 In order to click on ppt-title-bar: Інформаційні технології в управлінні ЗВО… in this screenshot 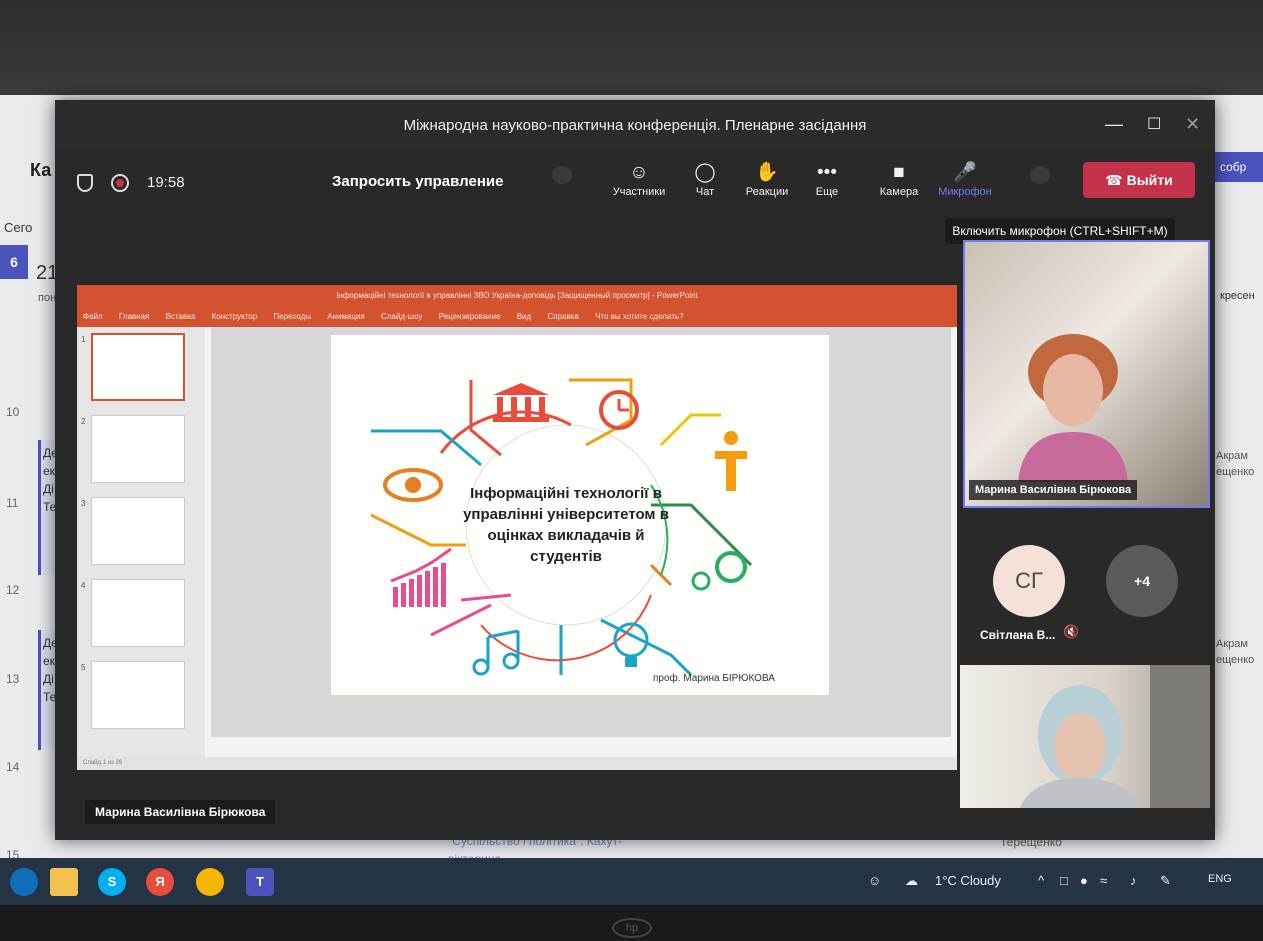, I will do `click(517, 296)`.